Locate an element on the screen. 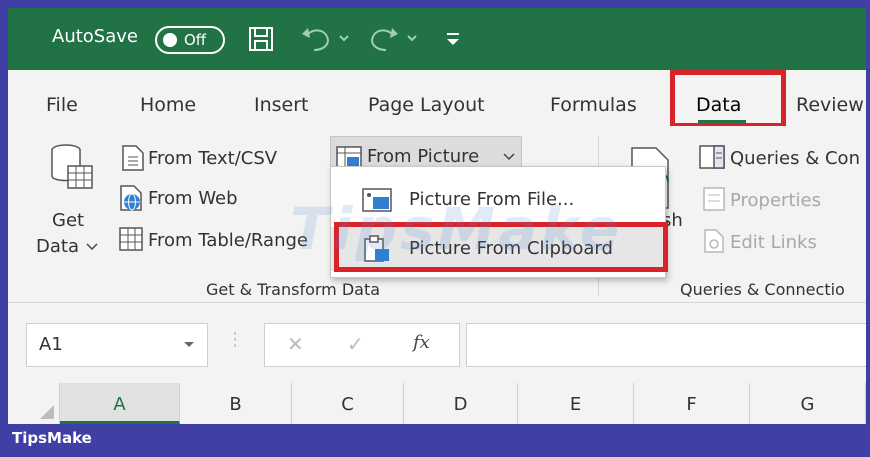 The width and height of the screenshot is (870, 457). formula-controls: ✕ ✓ fx is located at coordinates (362, 345).